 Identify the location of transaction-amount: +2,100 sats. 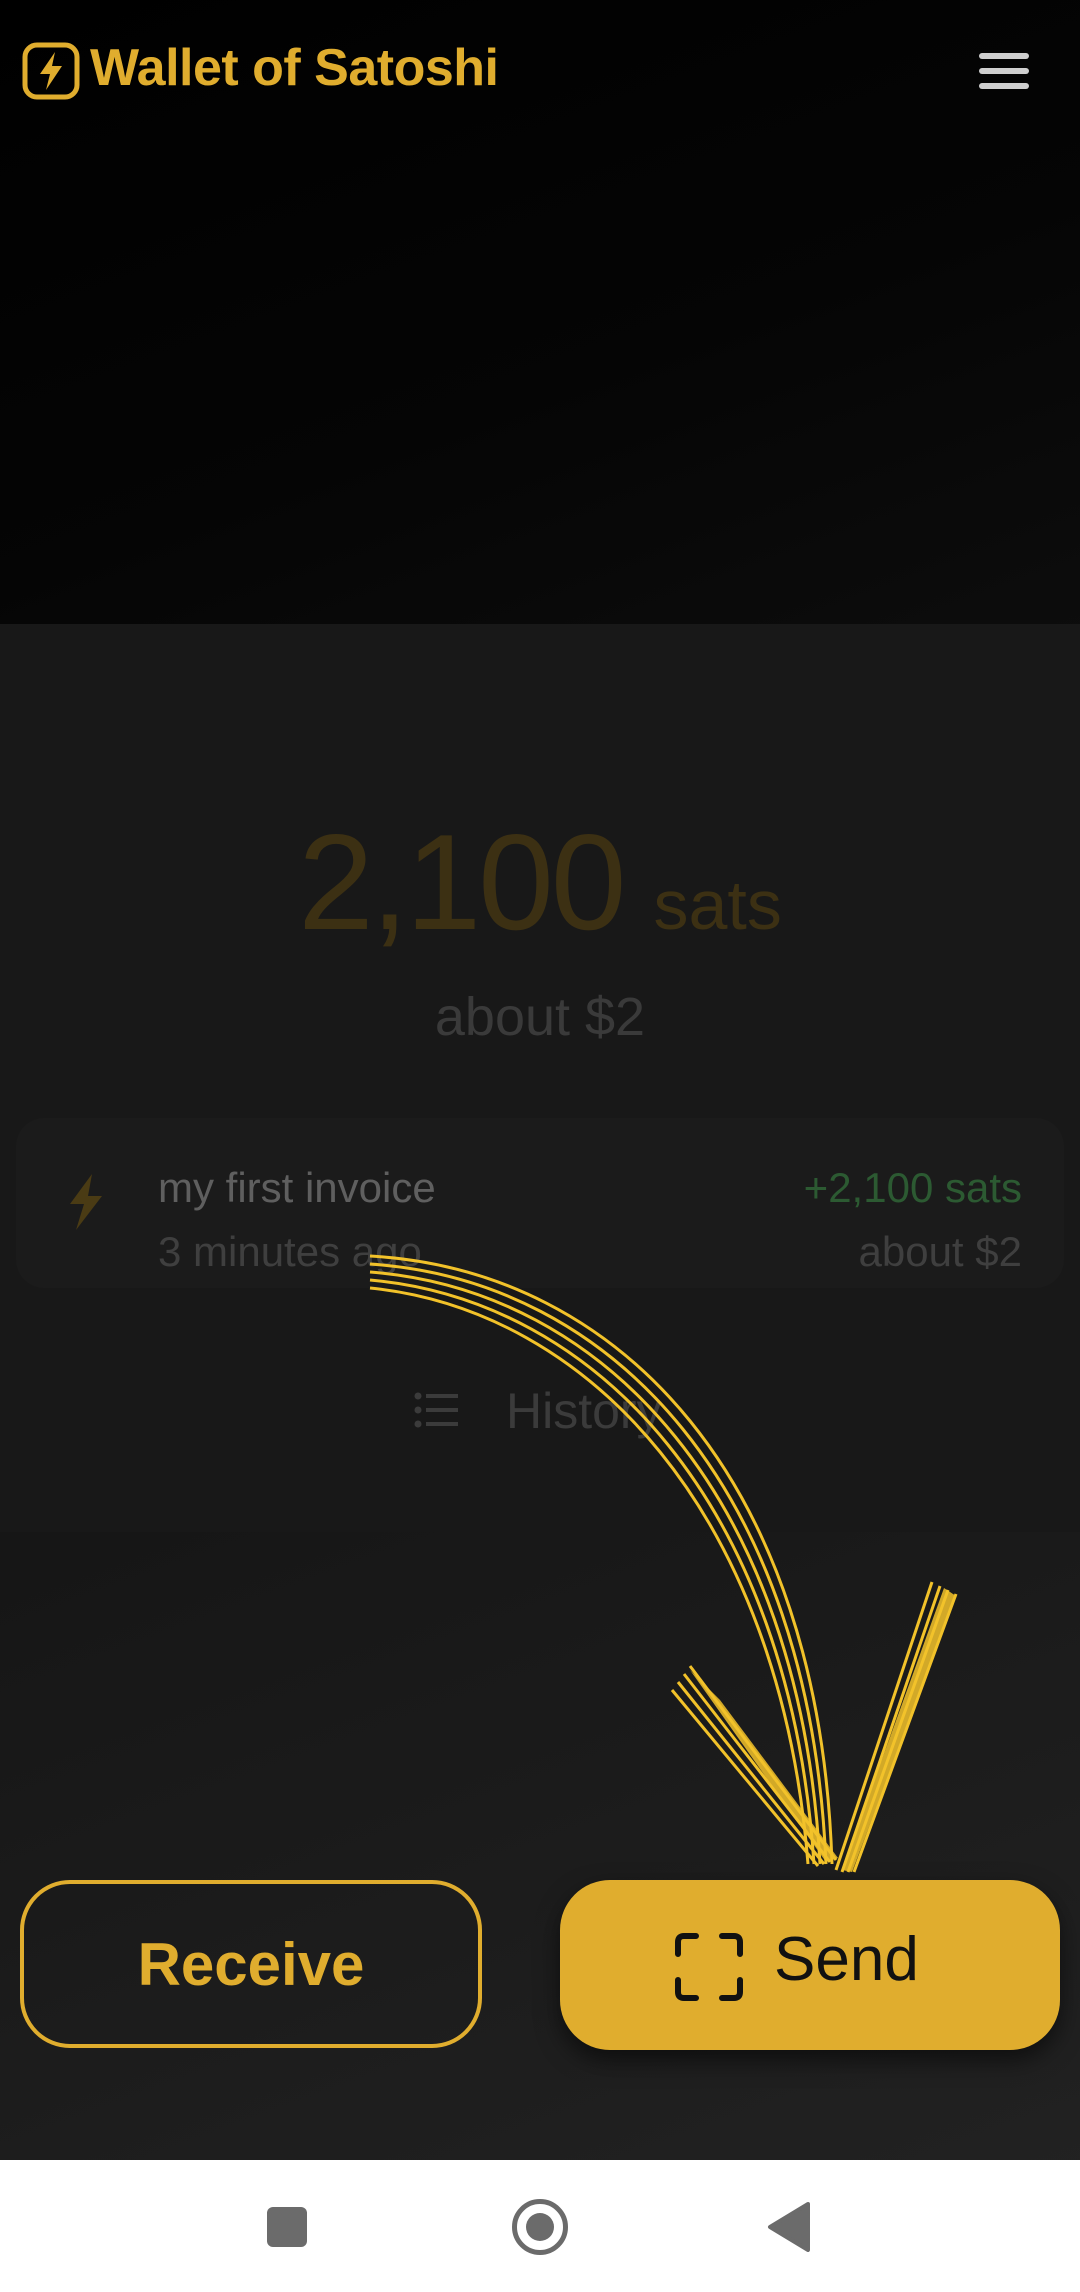
(912, 1187).